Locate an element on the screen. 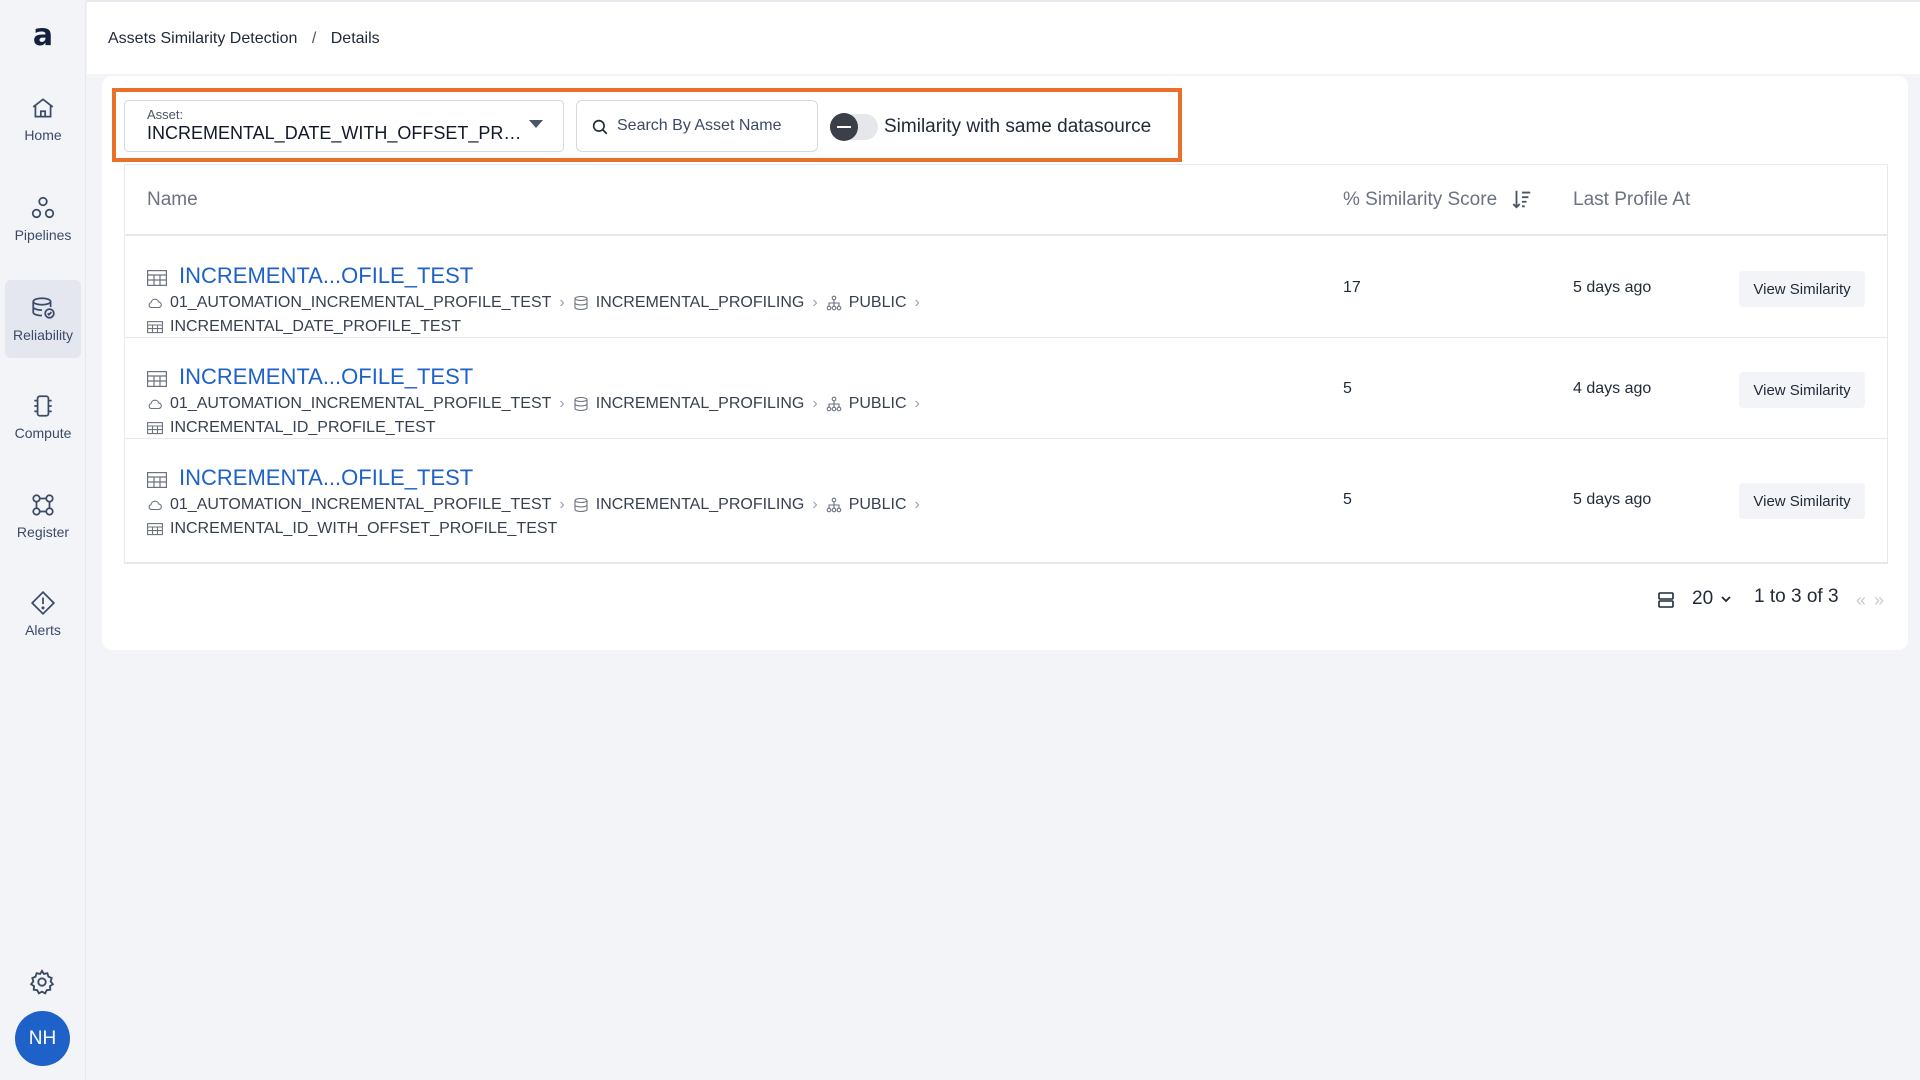  brand-logo: a is located at coordinates (43, 35).